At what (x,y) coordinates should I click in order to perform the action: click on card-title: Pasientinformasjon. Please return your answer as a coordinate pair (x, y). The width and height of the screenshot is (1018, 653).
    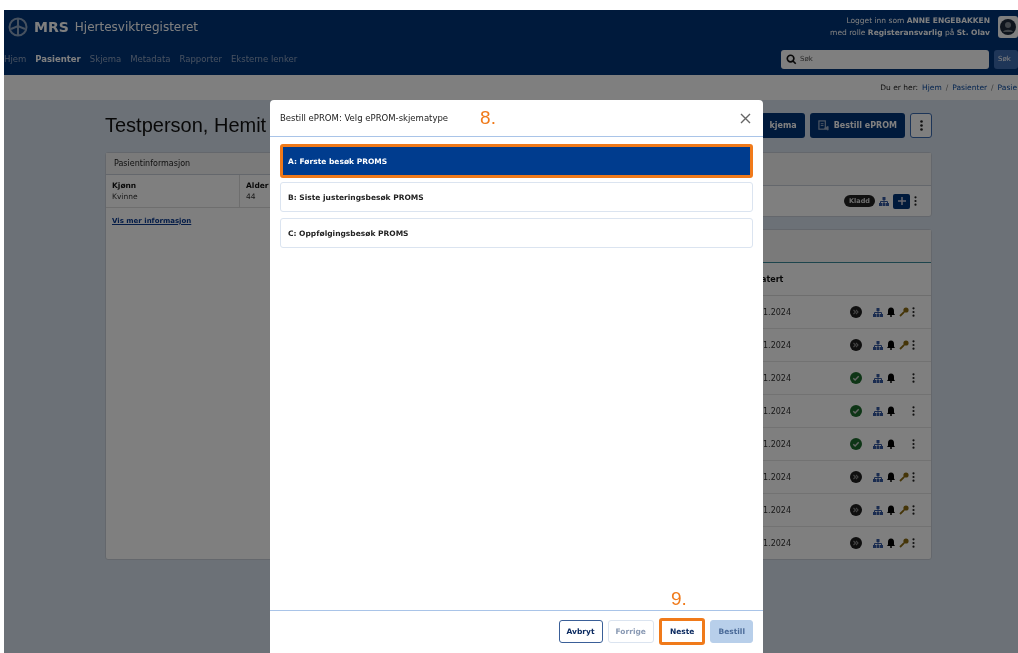
    Looking at the image, I should click on (152, 163).